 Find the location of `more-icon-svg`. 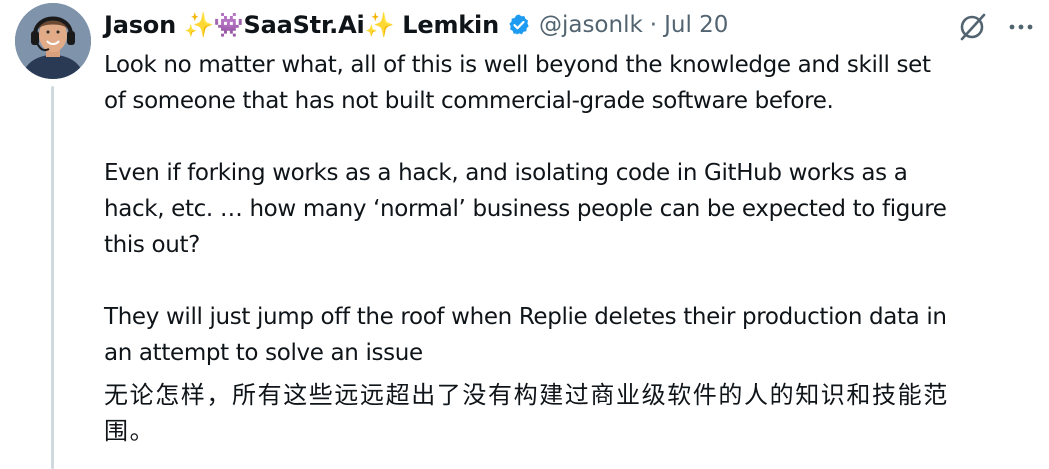

more-icon-svg is located at coordinates (1021, 27).